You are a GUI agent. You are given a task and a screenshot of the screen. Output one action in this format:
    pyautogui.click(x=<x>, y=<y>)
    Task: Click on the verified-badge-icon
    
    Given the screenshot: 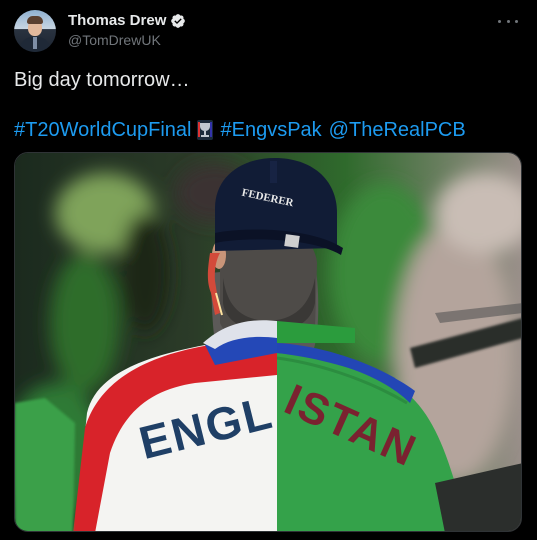 What is the action you would take?
    pyautogui.click(x=178, y=20)
    